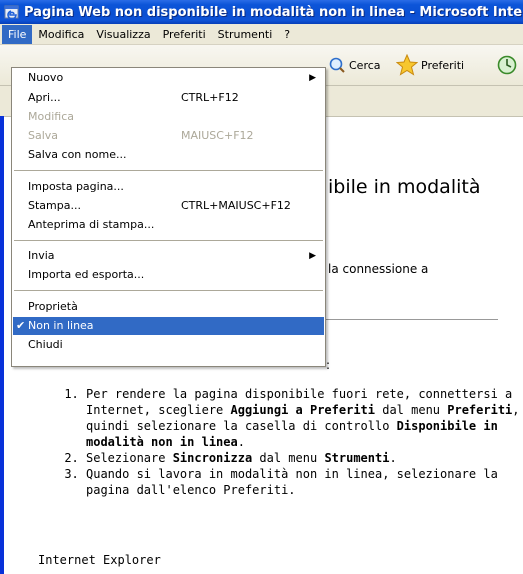 Image resolution: width=523 pixels, height=574 pixels. Describe the element at coordinates (21, 325) in the screenshot. I see `checkmark-icon: ✔` at that location.